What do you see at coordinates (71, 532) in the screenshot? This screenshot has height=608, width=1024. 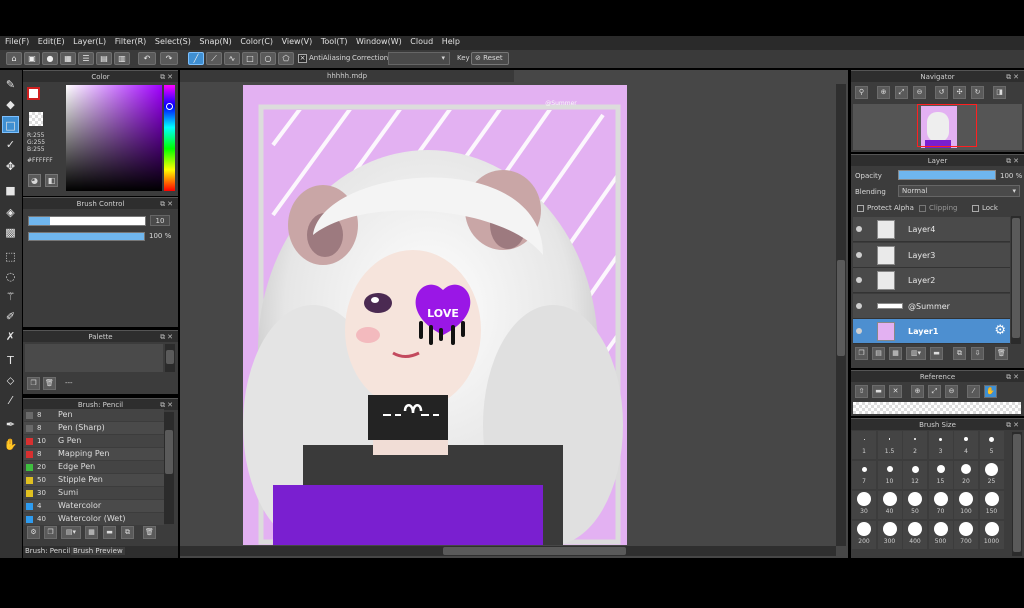 I see `brush-menu-icon: ▤▾` at bounding box center [71, 532].